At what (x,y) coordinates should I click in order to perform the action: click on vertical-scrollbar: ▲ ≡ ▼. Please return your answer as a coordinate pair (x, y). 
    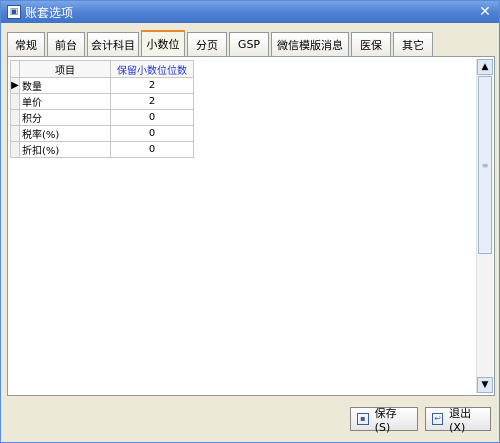
    Looking at the image, I should click on (484, 226).